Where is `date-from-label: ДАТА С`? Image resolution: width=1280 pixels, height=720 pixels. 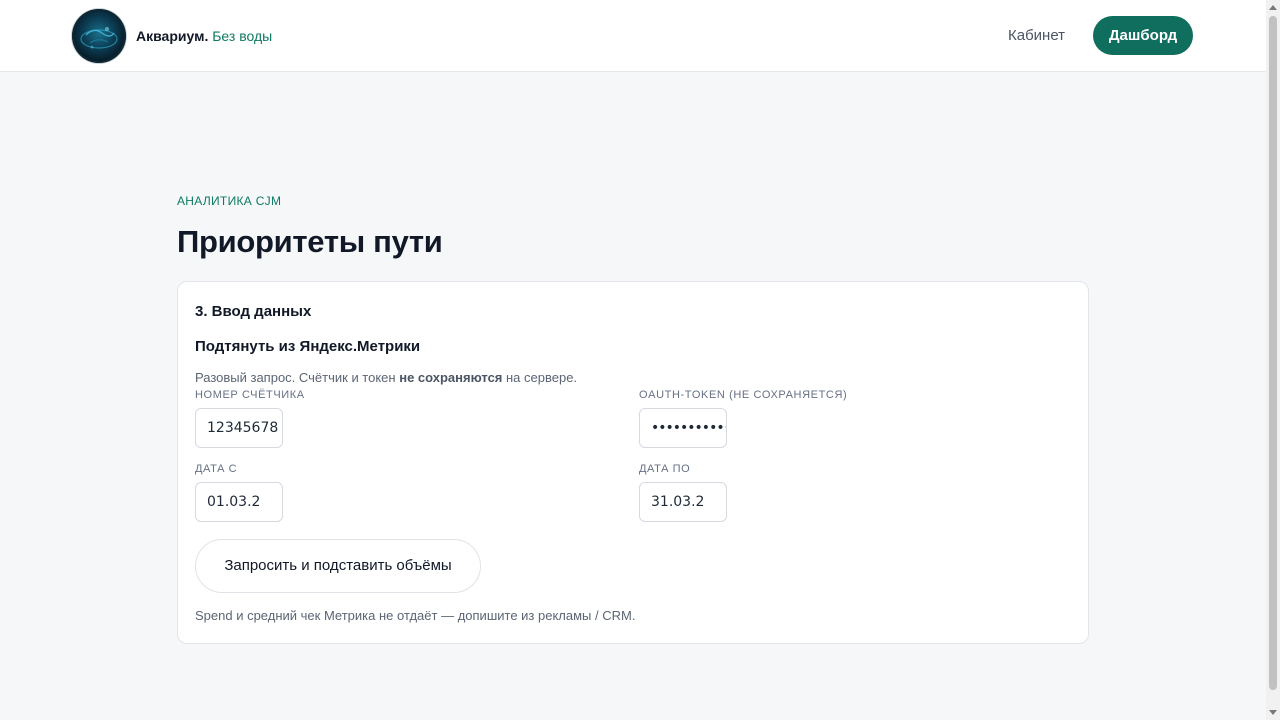 date-from-label: ДАТА С is located at coordinates (216, 469).